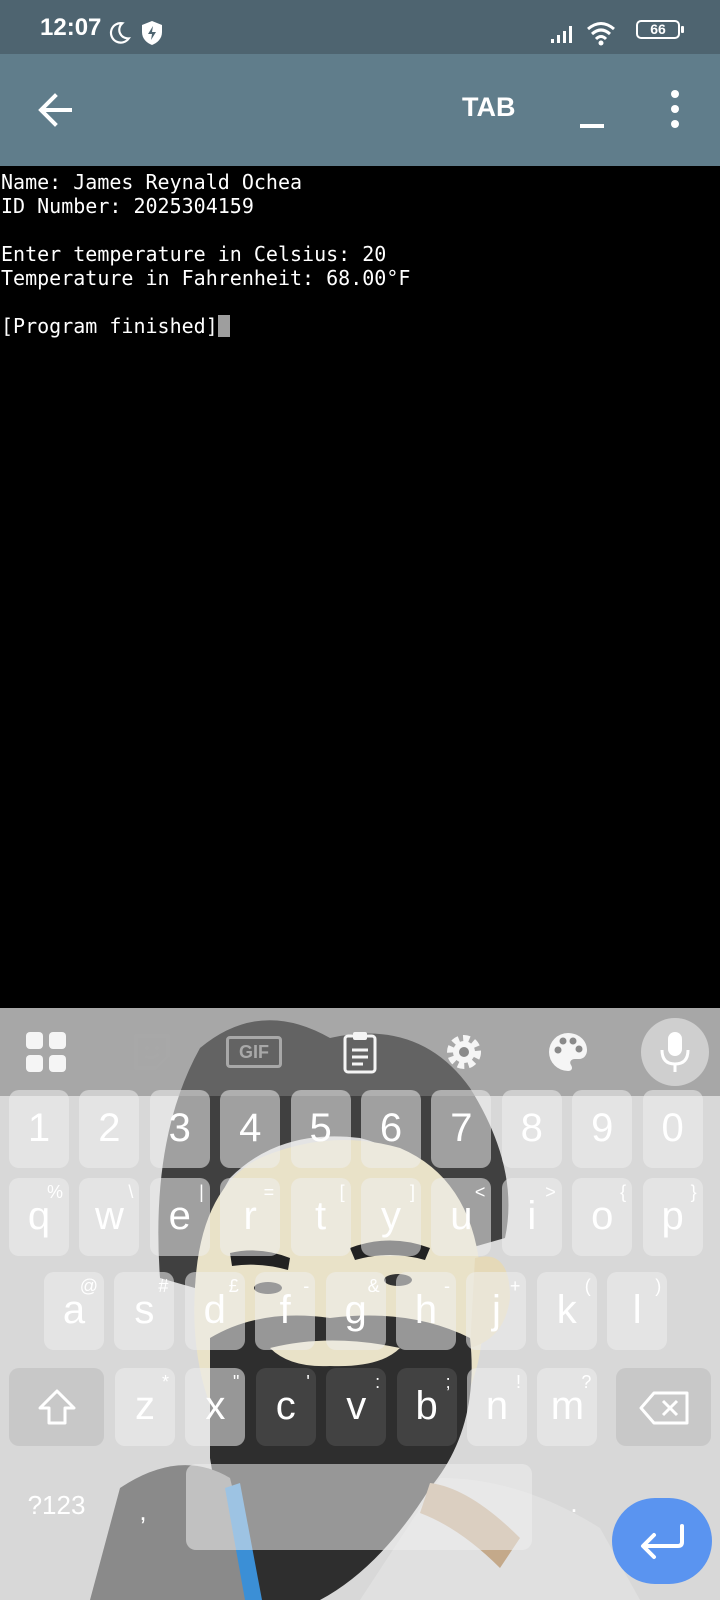  I want to click on key: 6, so click(391, 1129).